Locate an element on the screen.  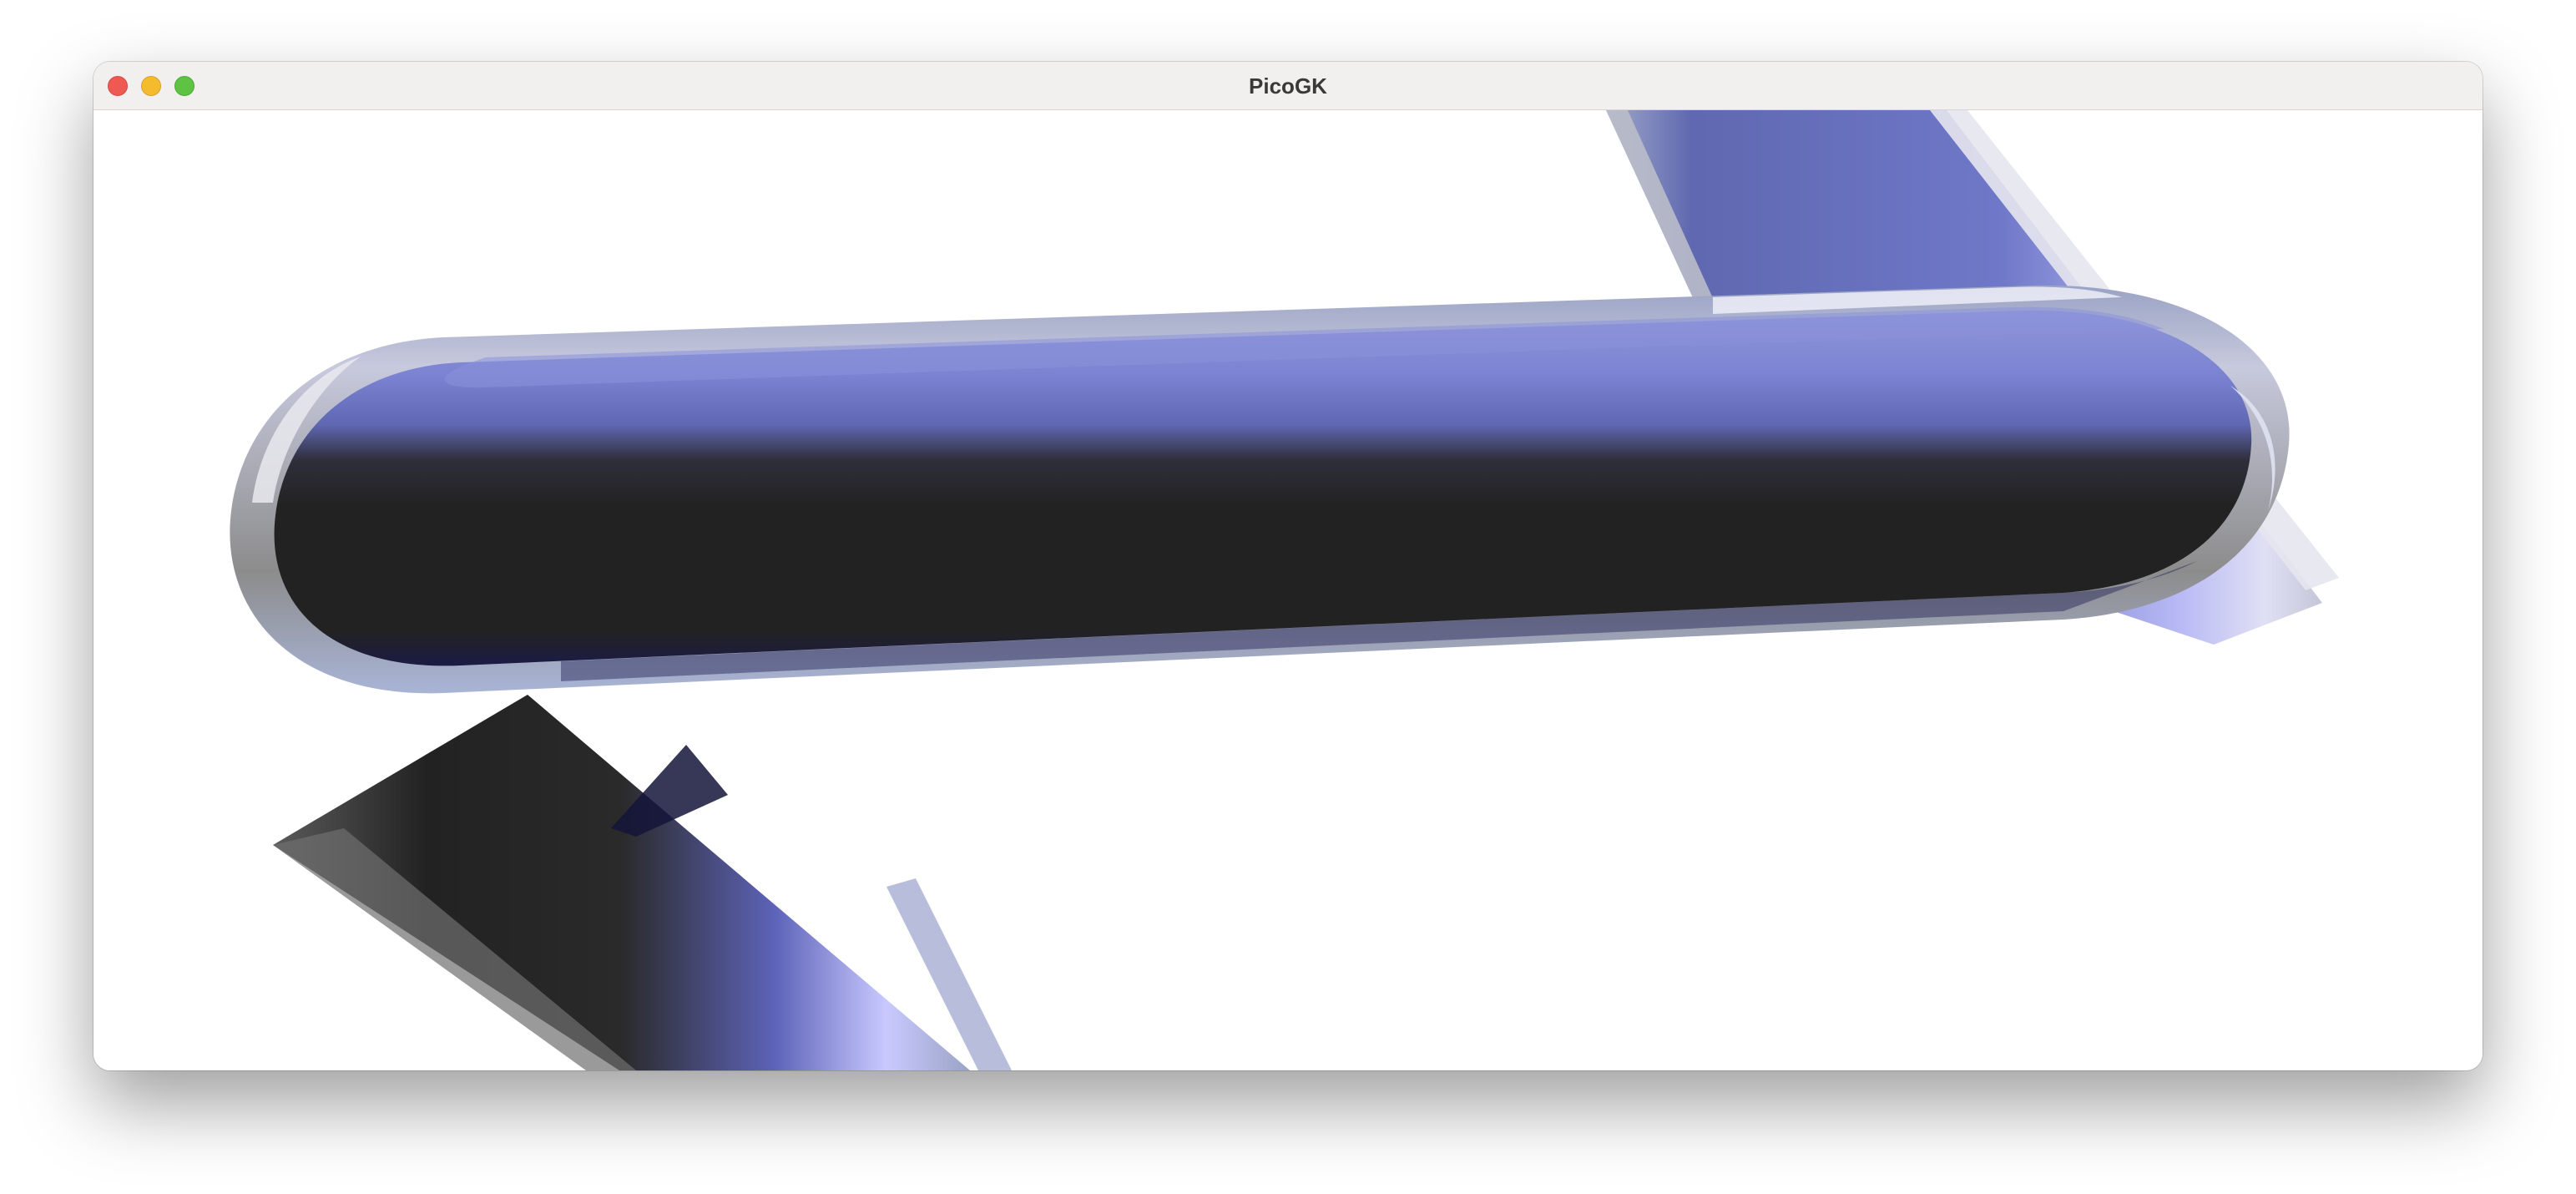
window-title: PicoGK is located at coordinates (1288, 86).